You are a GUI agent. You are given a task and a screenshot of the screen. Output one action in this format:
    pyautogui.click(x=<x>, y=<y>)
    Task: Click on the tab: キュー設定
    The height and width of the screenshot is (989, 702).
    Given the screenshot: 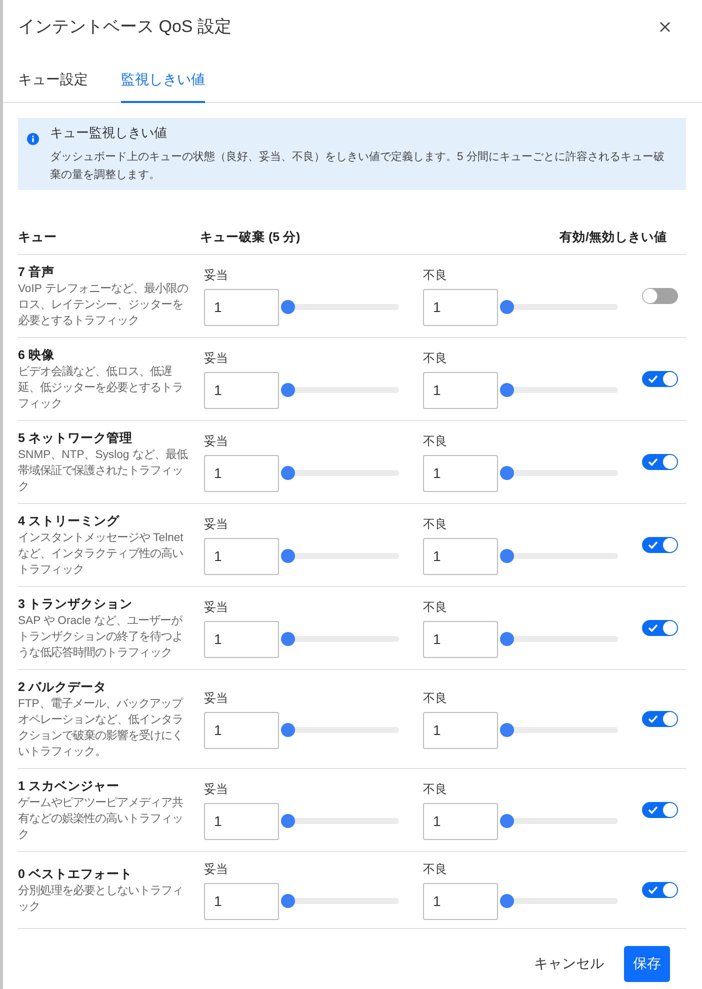 What is the action you would take?
    pyautogui.click(x=53, y=80)
    